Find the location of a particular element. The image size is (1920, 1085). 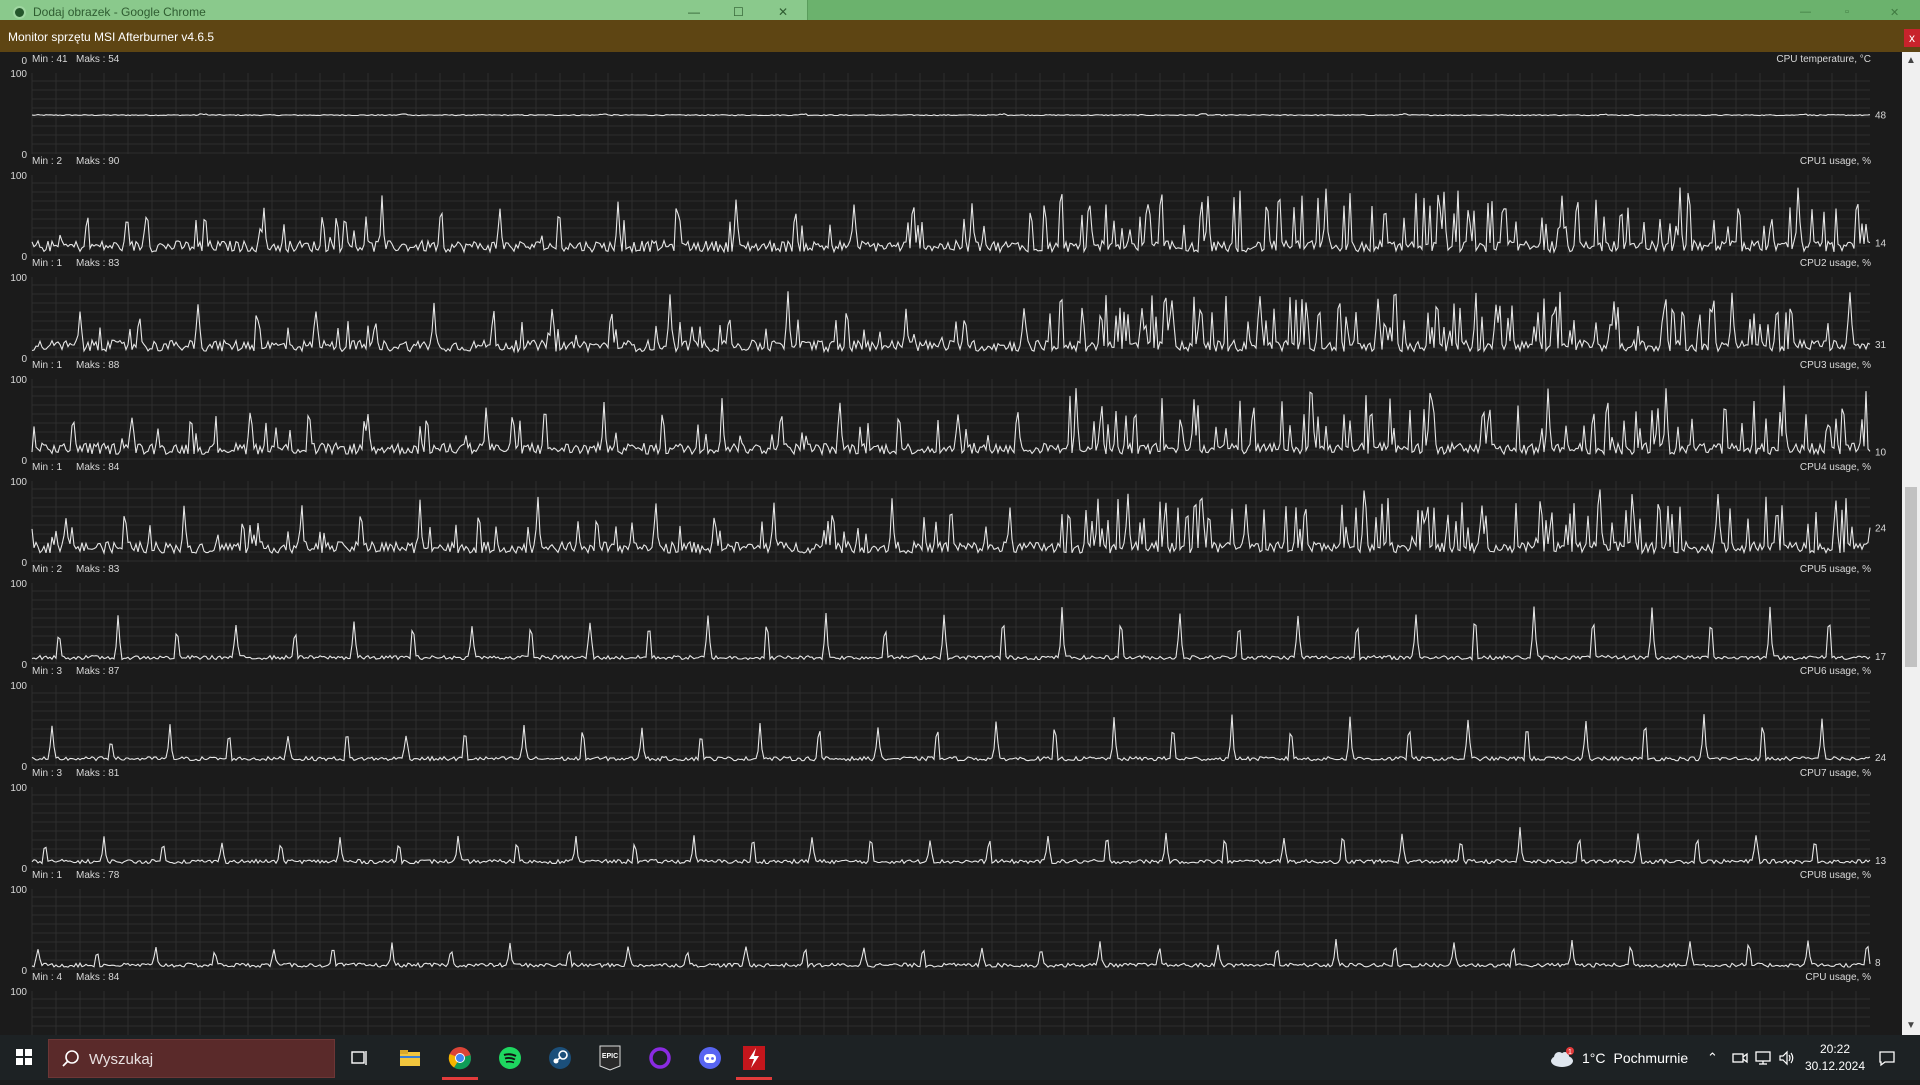

window-title: Monitor sprzętu MSI Afterburner v4.6.5 is located at coordinates (111, 37).